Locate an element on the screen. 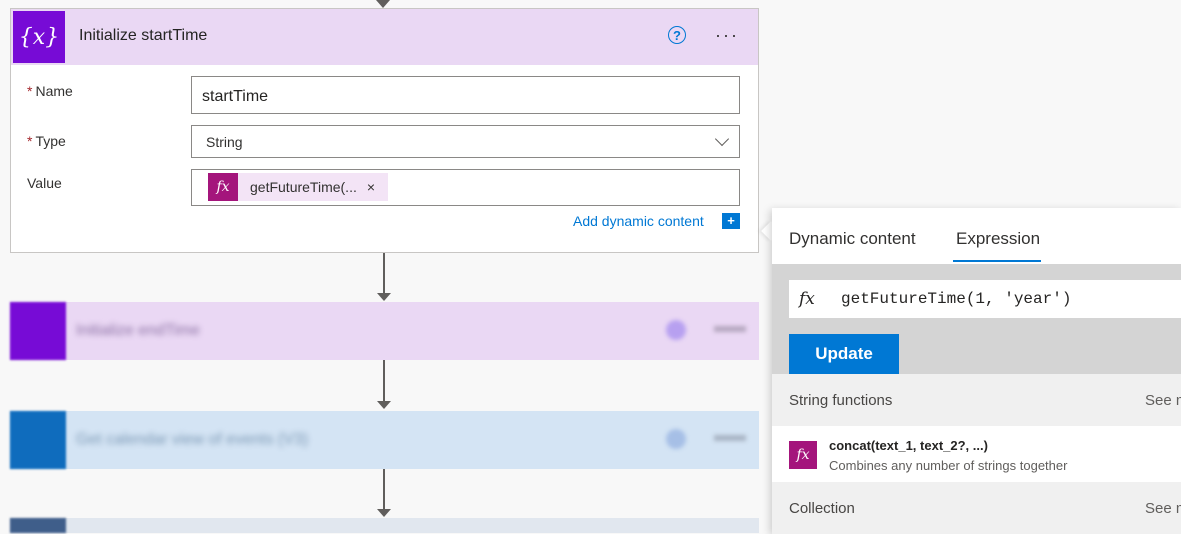 Image resolution: width=1181 pixels, height=534 pixels. value-label: Value is located at coordinates (44, 183).